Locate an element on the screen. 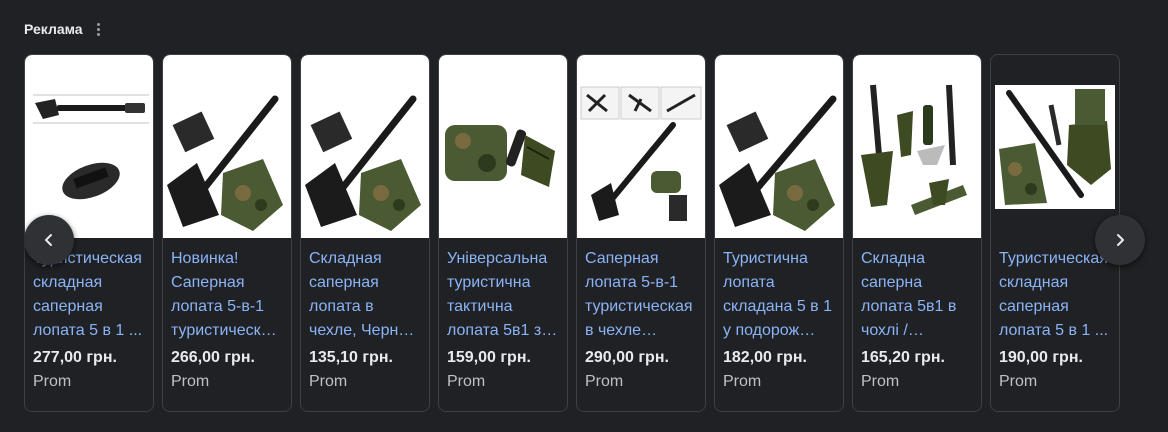 The width and height of the screenshot is (1168, 432). chevron-left-icon is located at coordinates (48, 240).